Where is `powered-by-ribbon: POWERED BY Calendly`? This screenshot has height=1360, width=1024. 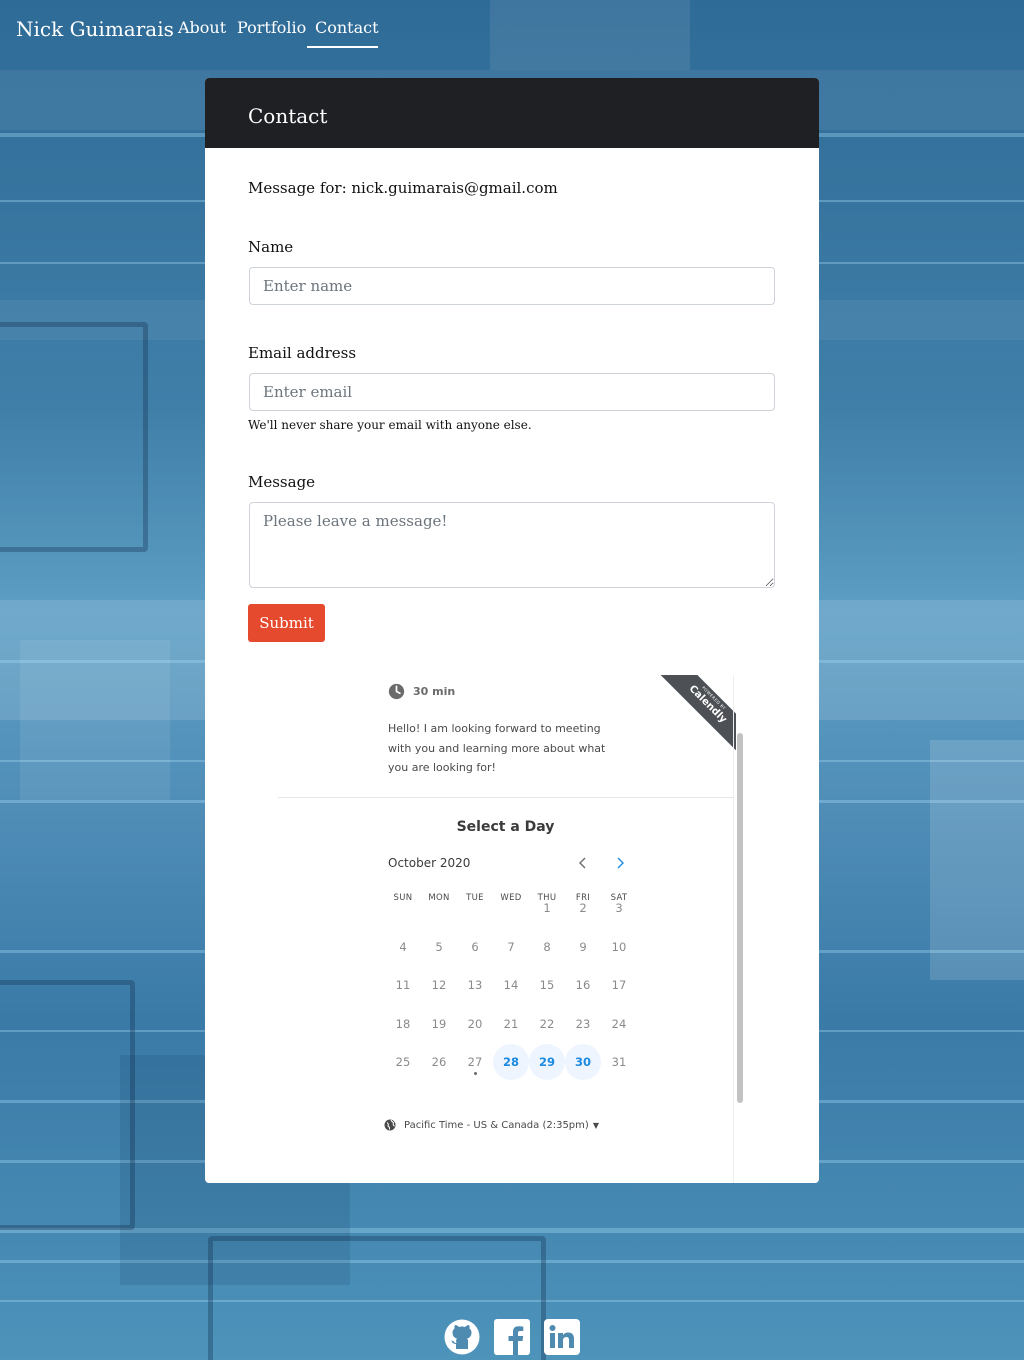 powered-by-ribbon: POWERED BY Calendly is located at coordinates (697, 714).